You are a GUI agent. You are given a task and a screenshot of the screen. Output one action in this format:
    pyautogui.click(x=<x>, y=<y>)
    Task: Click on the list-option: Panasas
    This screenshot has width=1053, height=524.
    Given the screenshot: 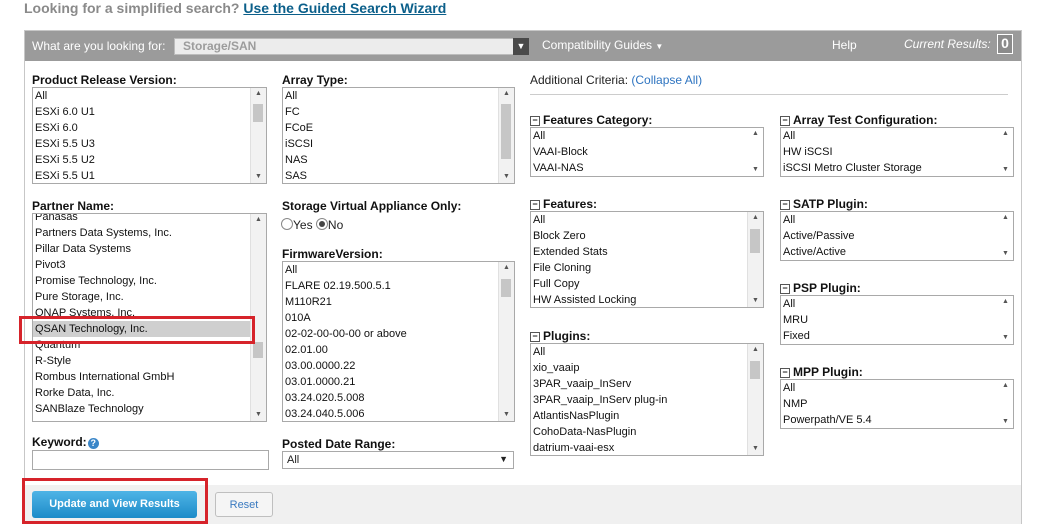 What is the action you would take?
    pyautogui.click(x=141, y=219)
    